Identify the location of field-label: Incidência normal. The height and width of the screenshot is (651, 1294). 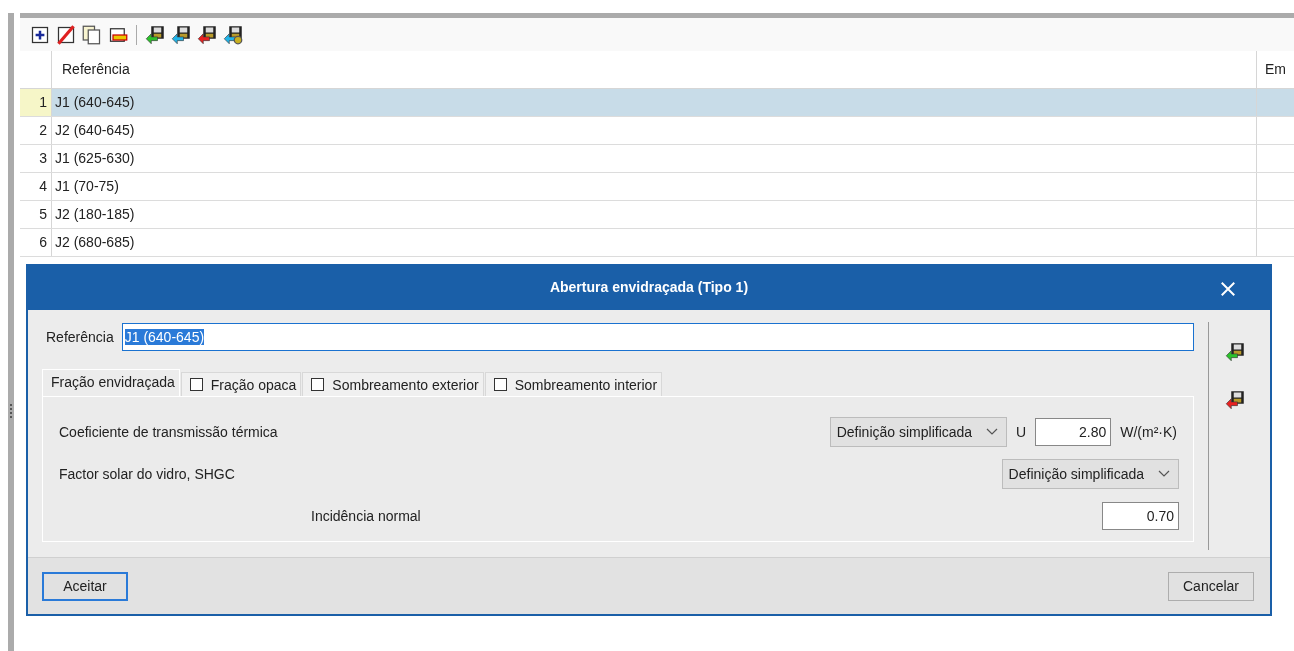
(366, 516).